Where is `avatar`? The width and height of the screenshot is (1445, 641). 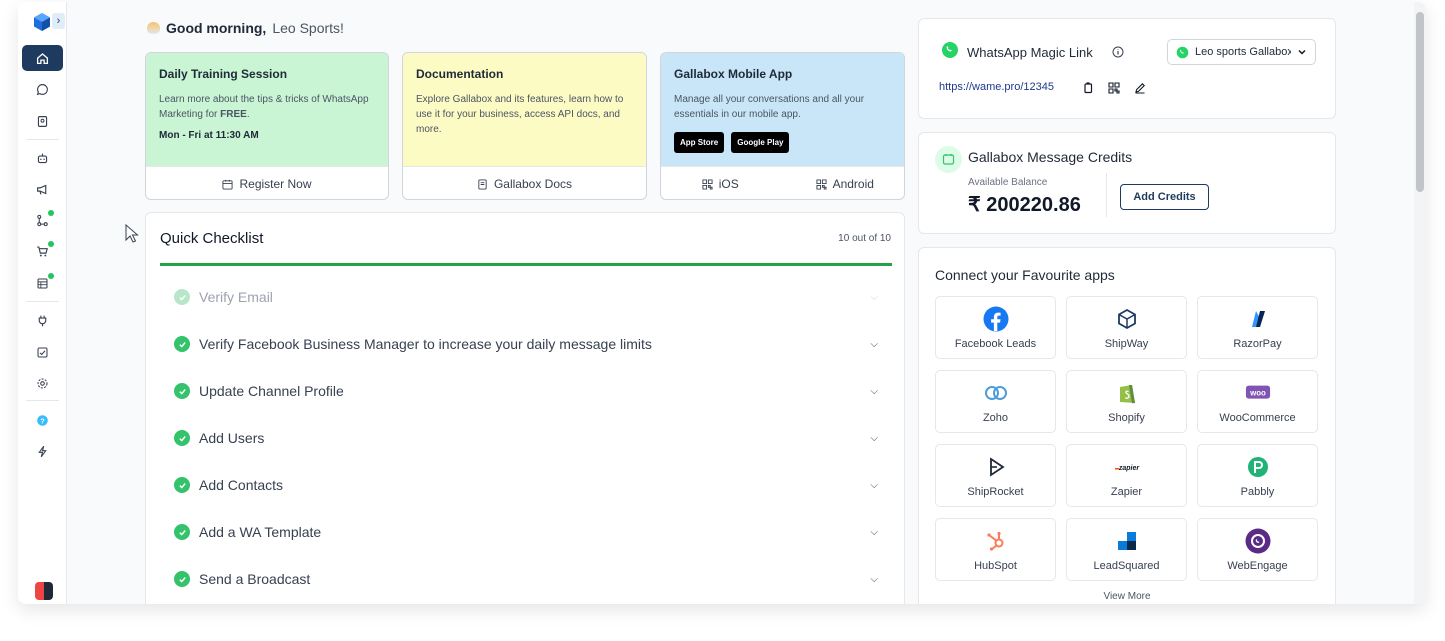
avatar is located at coordinates (44, 591).